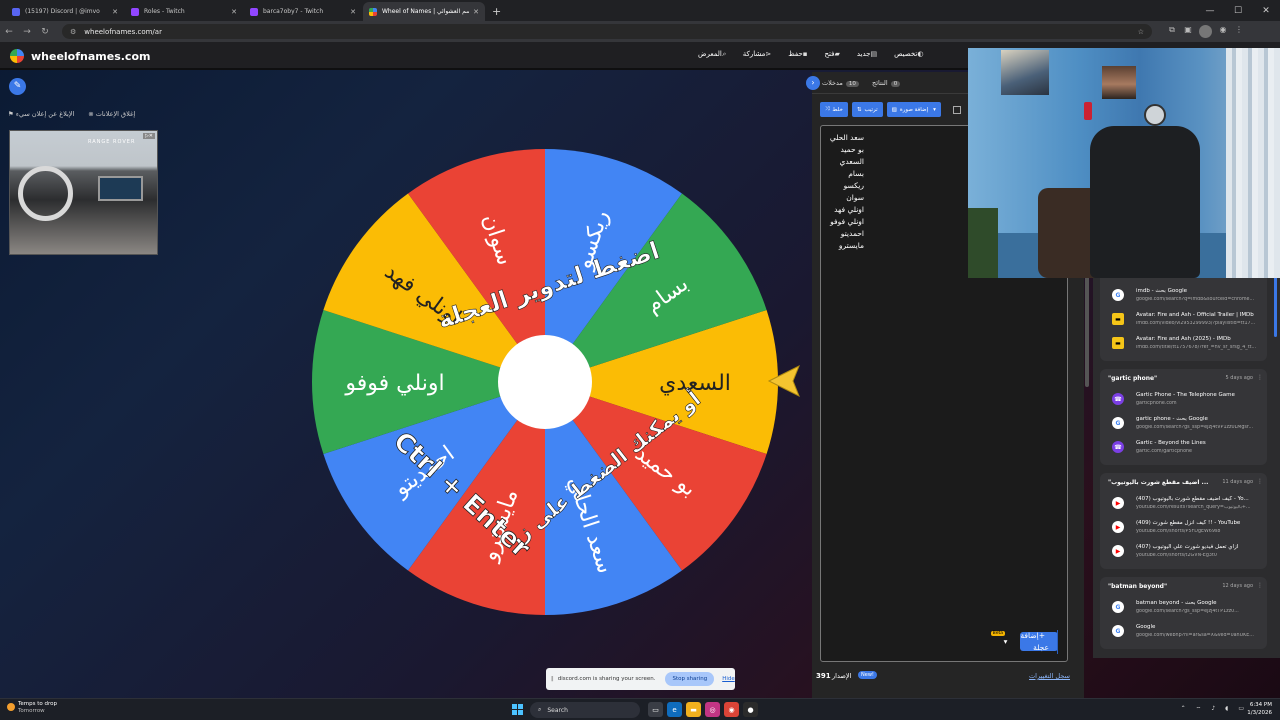  What do you see at coordinates (758, 54) in the screenshot?
I see `menu-item-share: ⋖مشاركة` at bounding box center [758, 54].